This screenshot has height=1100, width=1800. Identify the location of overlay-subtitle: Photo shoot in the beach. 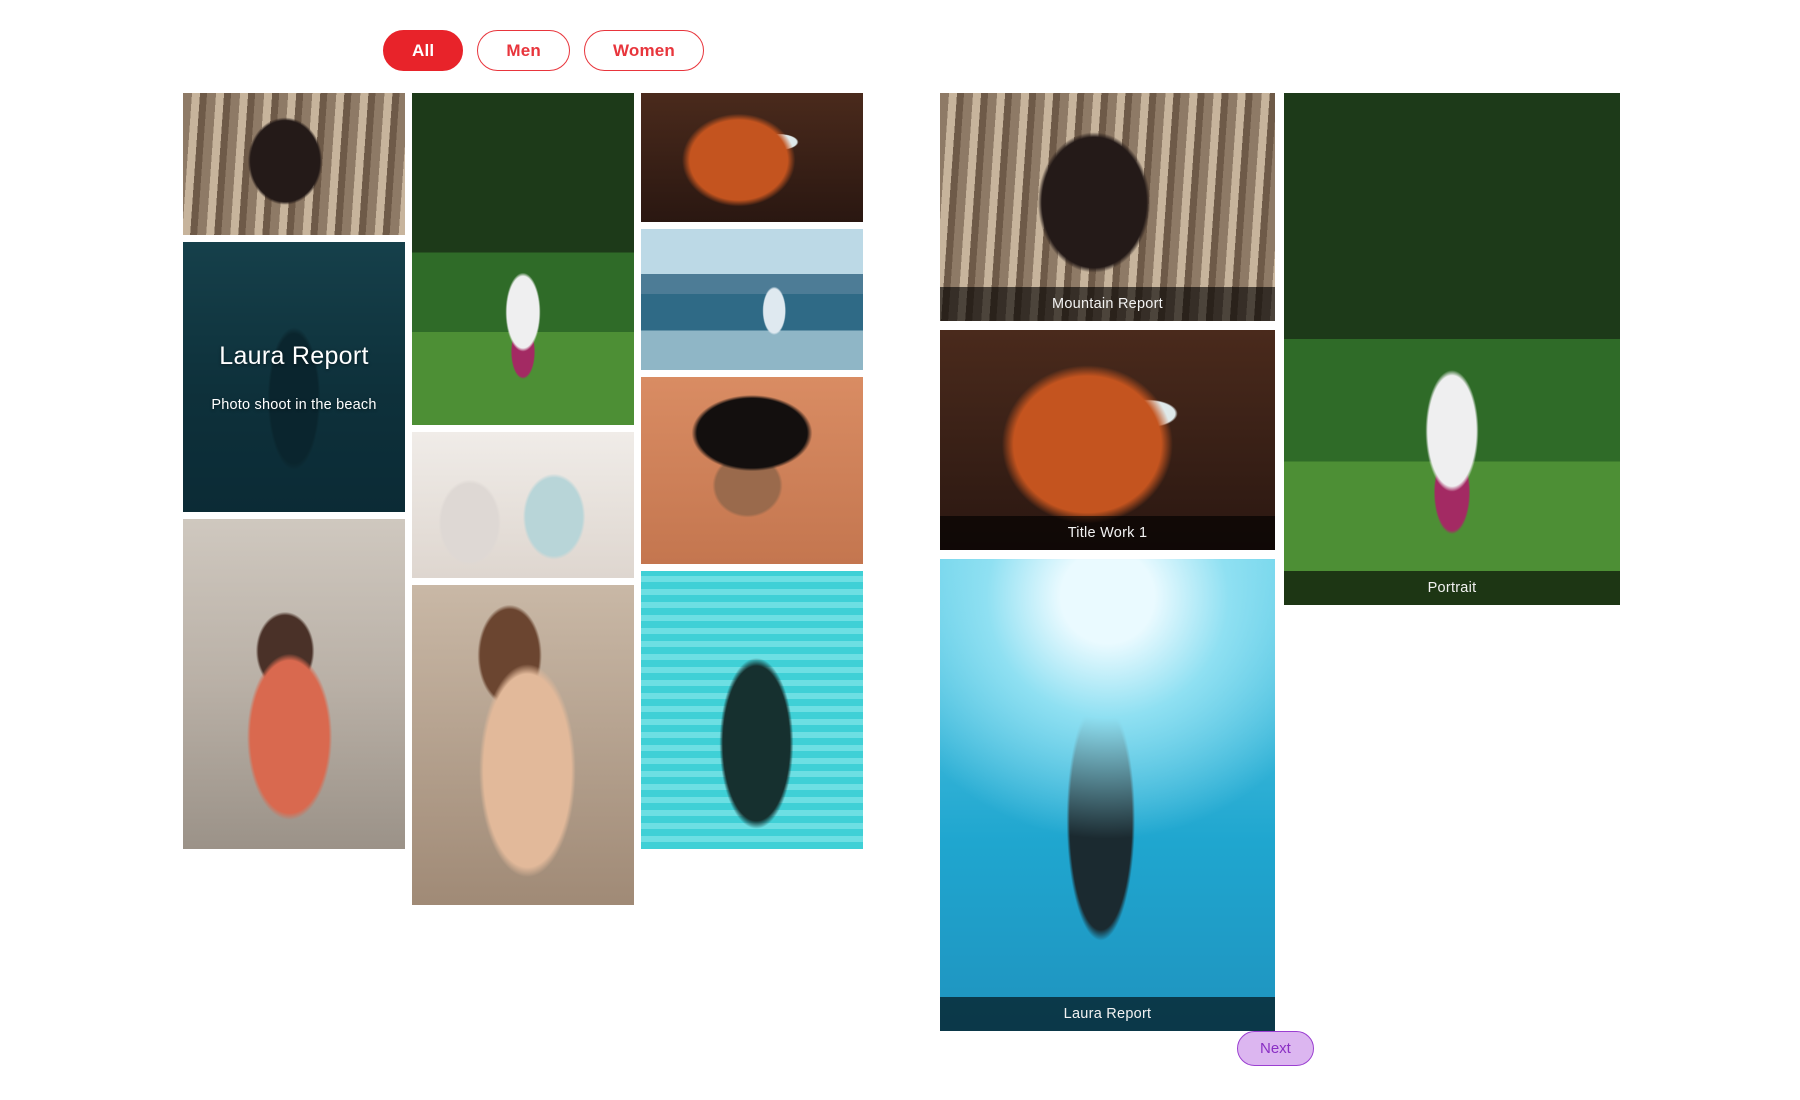
(294, 404).